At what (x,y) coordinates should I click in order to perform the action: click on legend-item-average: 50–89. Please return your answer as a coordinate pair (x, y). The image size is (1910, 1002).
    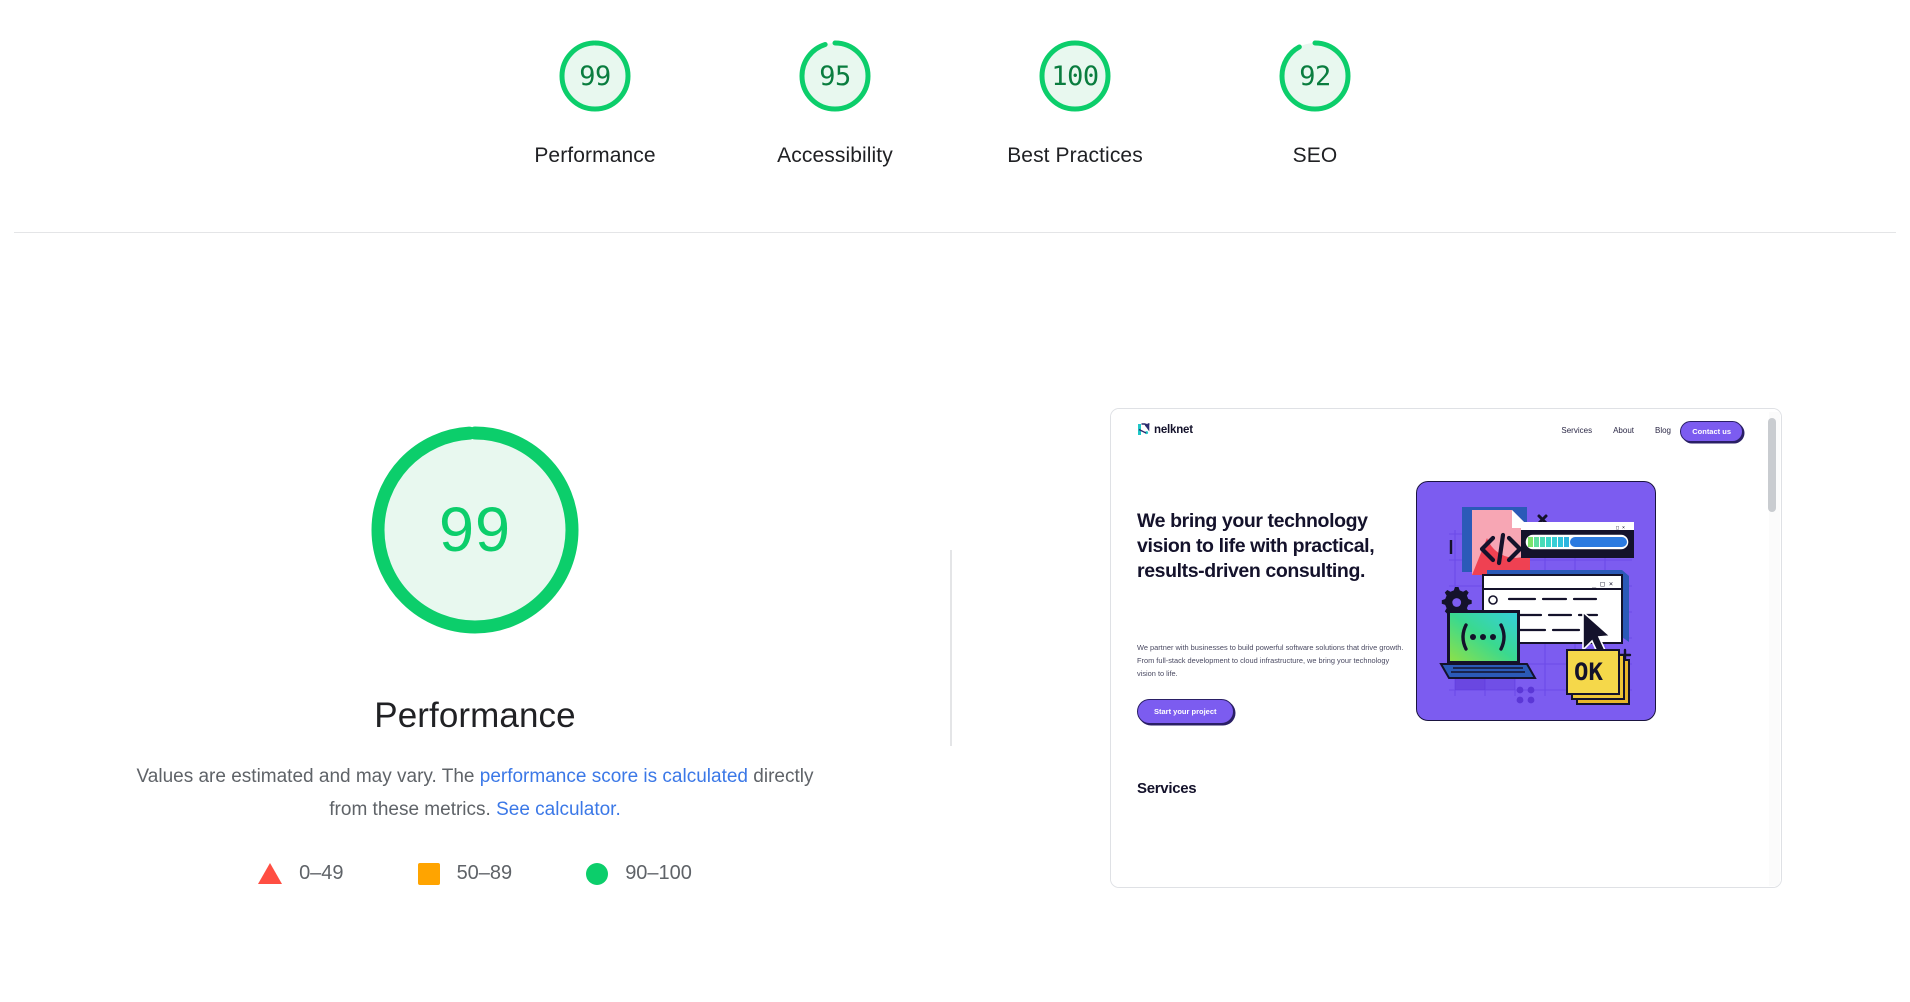
    Looking at the image, I should click on (465, 873).